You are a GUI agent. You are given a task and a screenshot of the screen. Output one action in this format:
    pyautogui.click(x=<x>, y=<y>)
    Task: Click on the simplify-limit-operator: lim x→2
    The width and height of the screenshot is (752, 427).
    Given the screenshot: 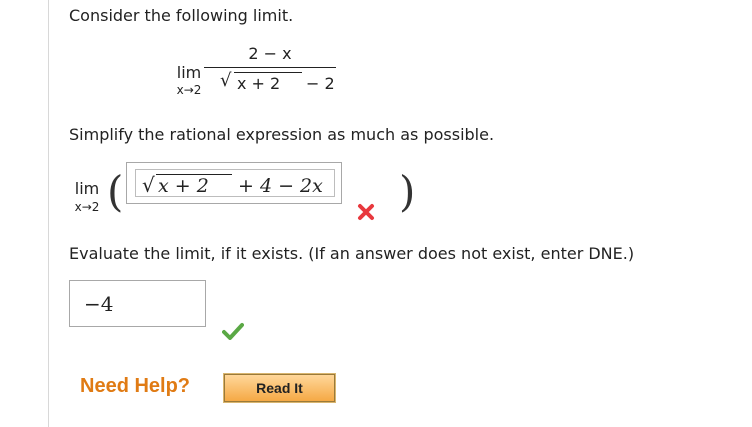 What is the action you would take?
    pyautogui.click(x=87, y=197)
    